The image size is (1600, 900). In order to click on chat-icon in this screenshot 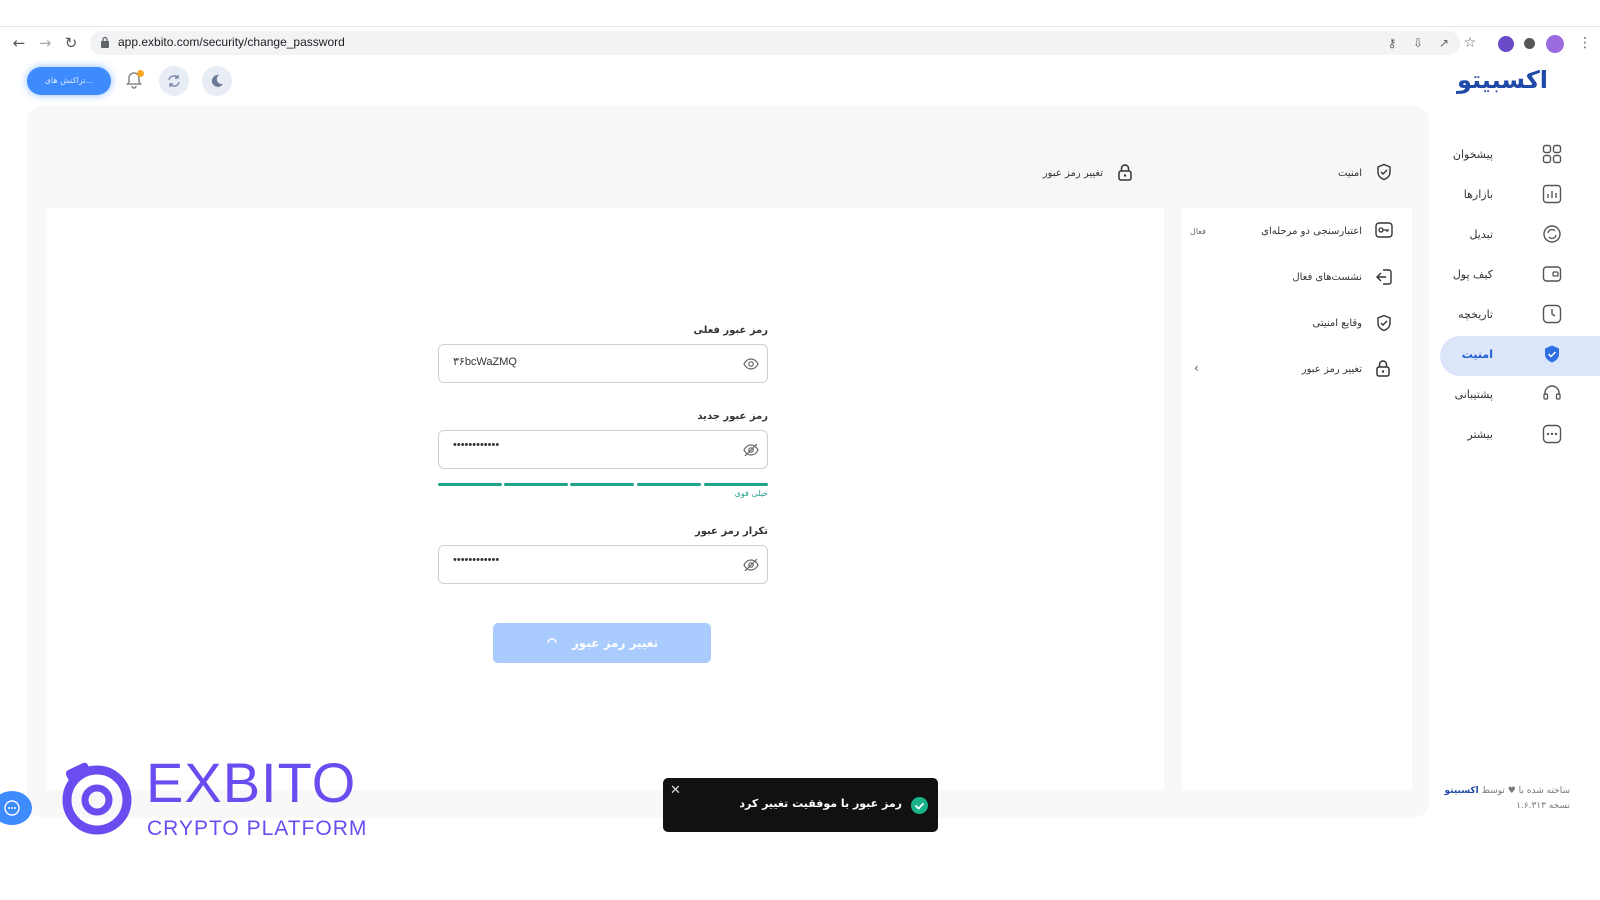, I will do `click(12, 808)`.